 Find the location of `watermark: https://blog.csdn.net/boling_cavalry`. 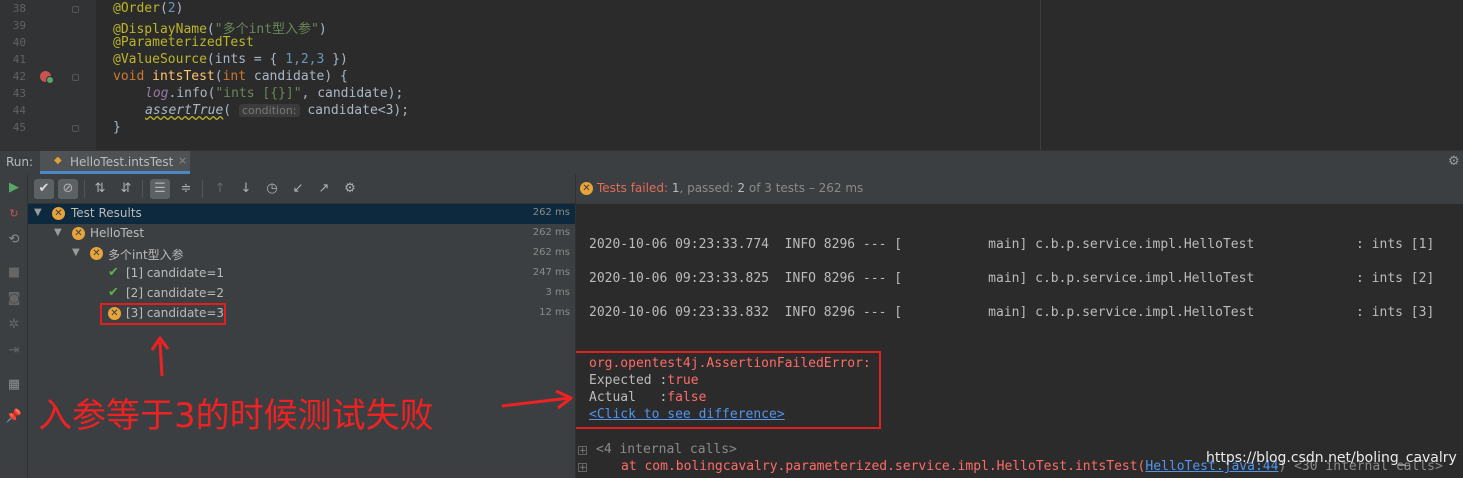

watermark: https://blog.csdn.net/boling_cavalry is located at coordinates (1331, 458).